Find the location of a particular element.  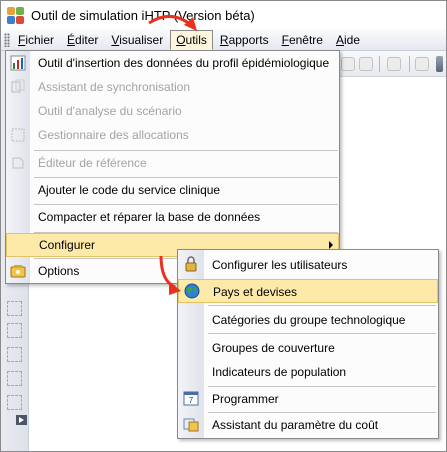

menu-visualiser: Visualiser is located at coordinates (137, 40).